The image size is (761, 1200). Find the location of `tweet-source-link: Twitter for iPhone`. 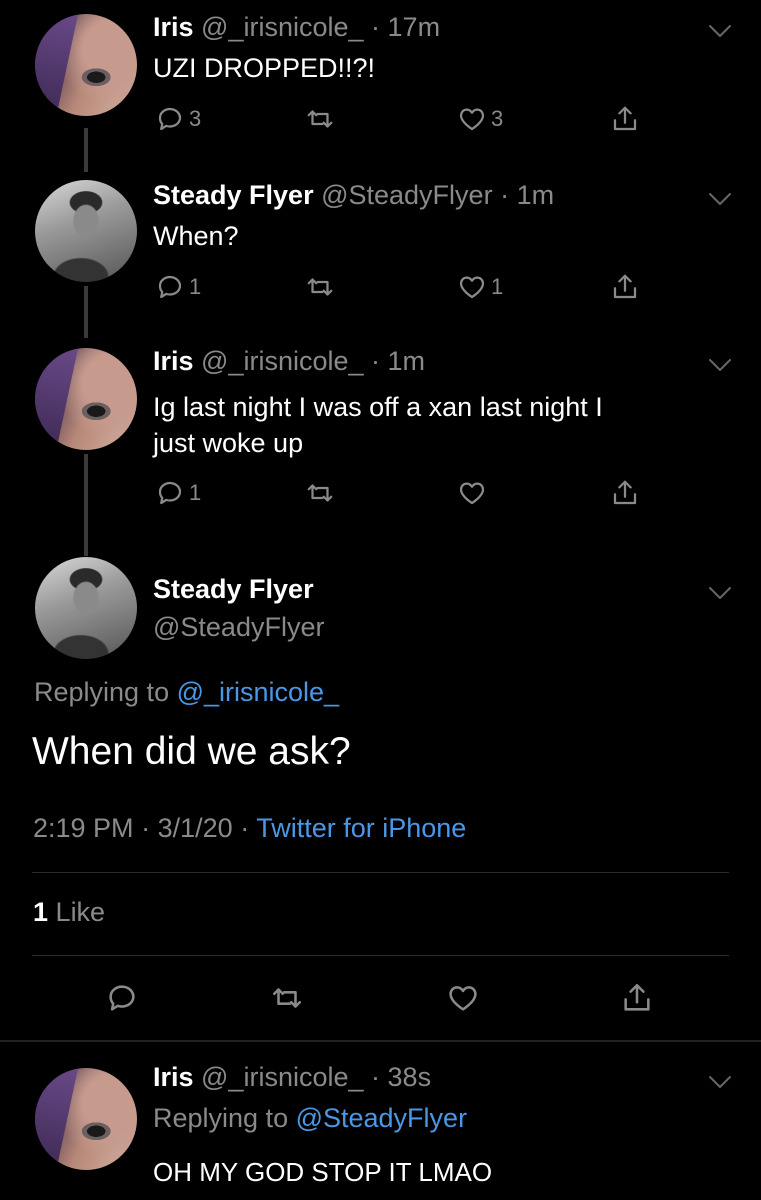

tweet-source-link: Twitter for iPhone is located at coordinates (361, 828).